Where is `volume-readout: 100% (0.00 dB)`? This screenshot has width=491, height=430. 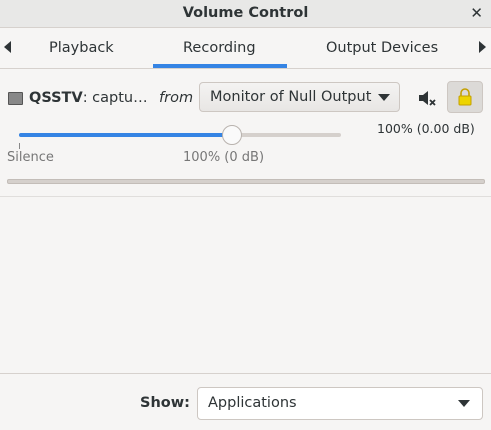 volume-readout: 100% (0.00 dB) is located at coordinates (426, 128).